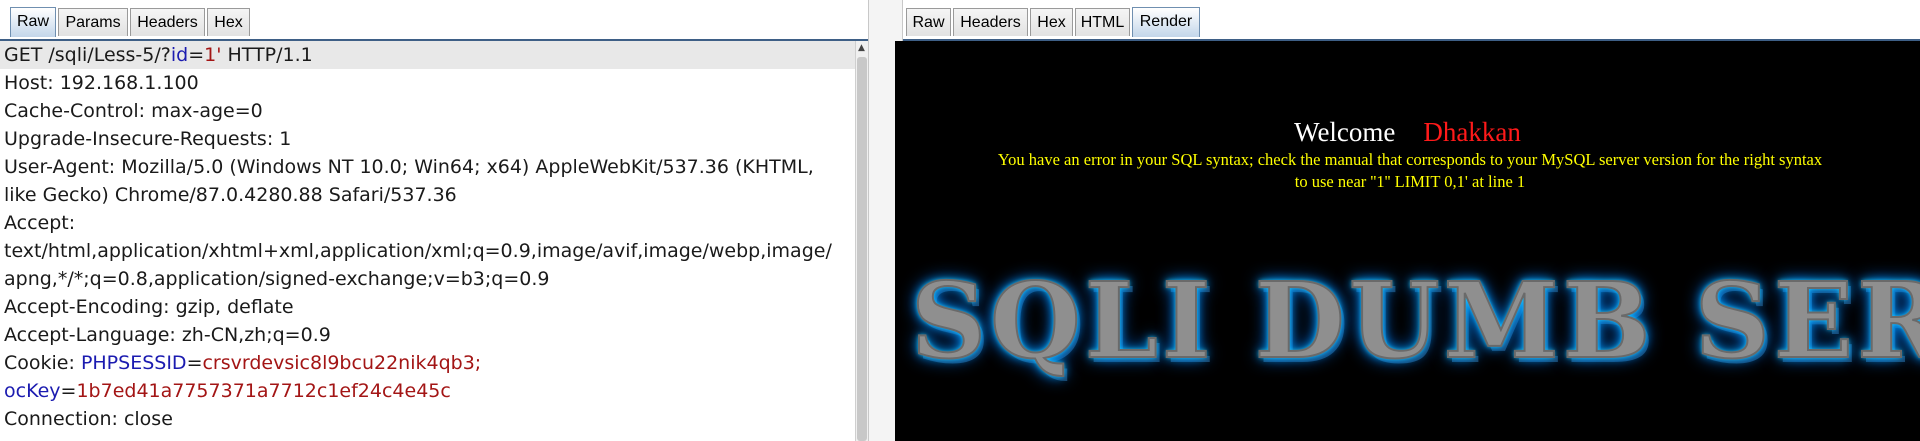 The height and width of the screenshot is (441, 1920). Describe the element at coordinates (1166, 22) in the screenshot. I see `tab-render: Render` at that location.